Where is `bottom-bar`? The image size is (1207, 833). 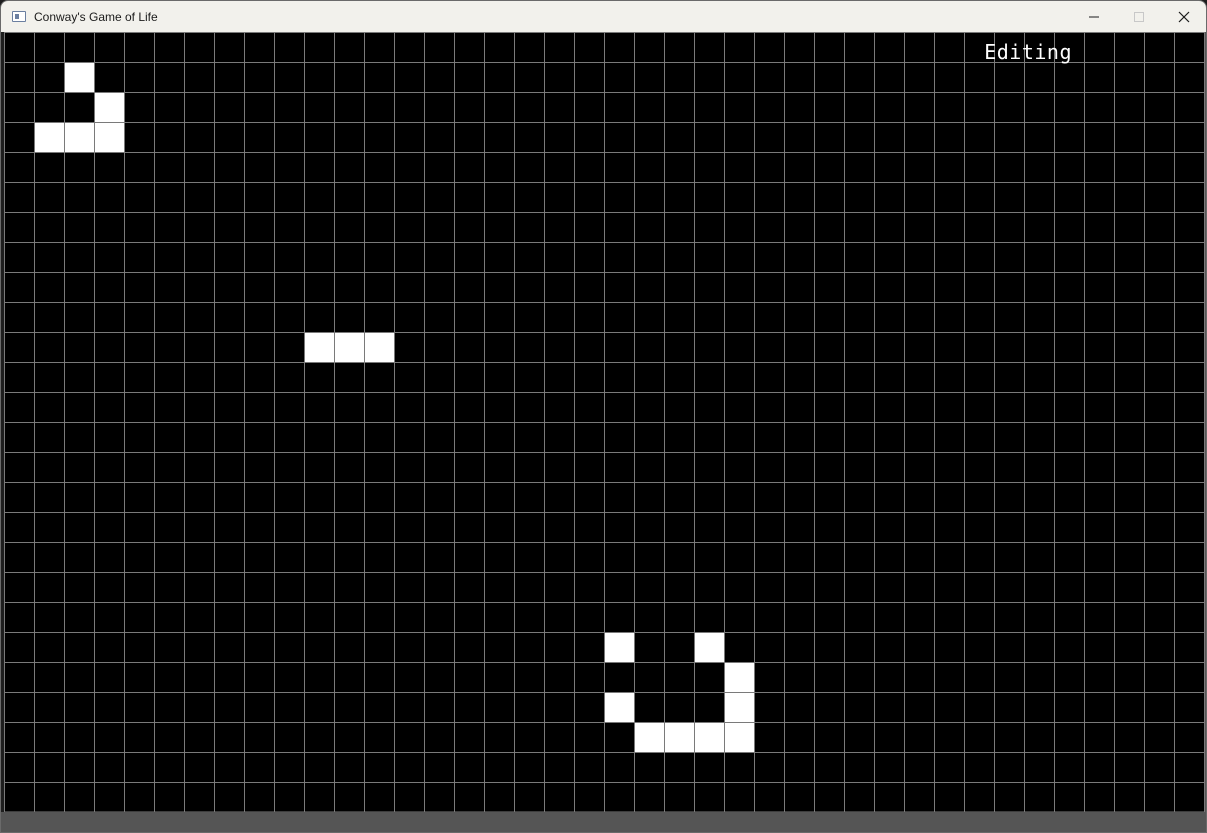 bottom-bar is located at coordinates (603, 822).